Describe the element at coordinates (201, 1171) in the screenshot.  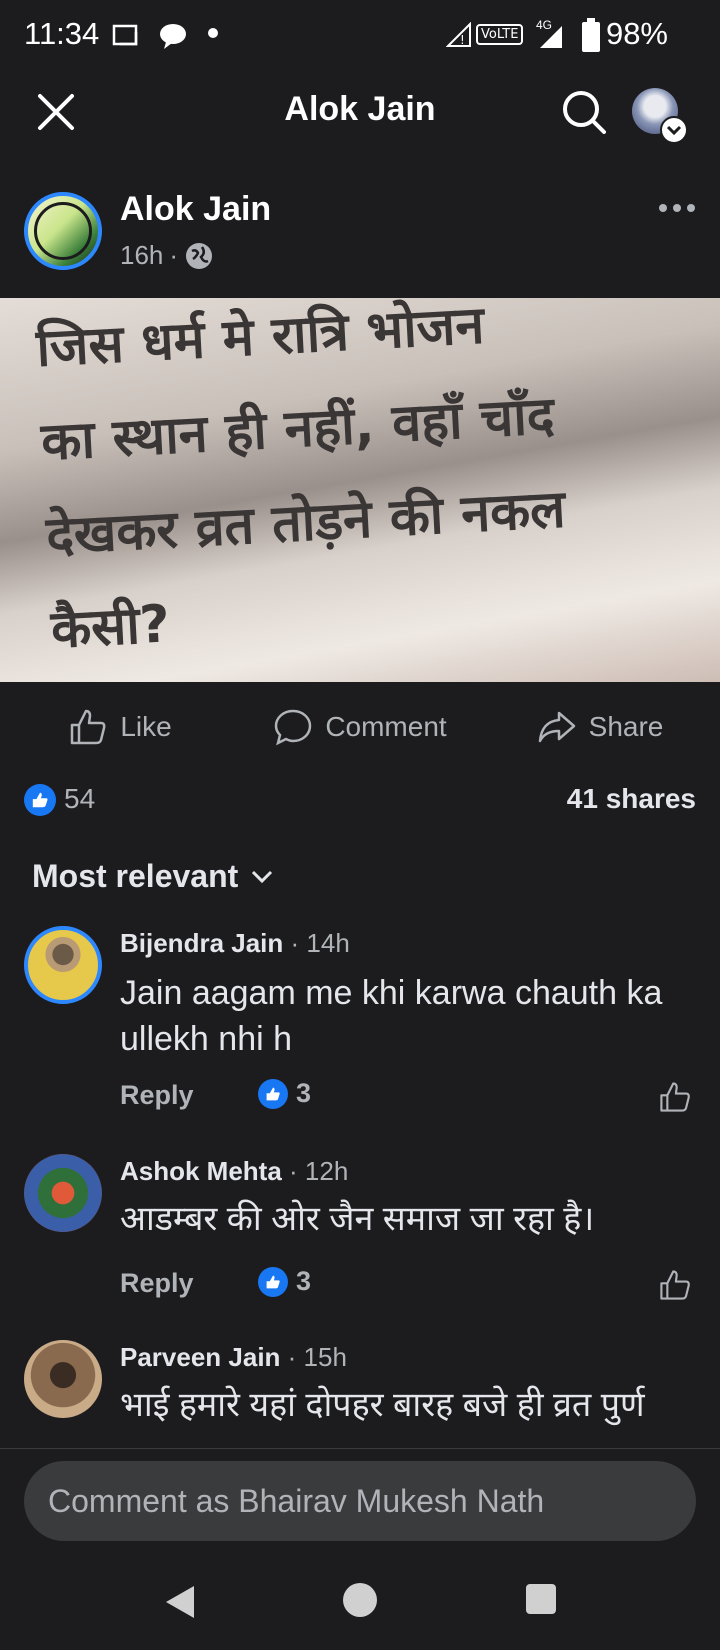
I see `commenter-name-text: Ashok Mehta` at that location.